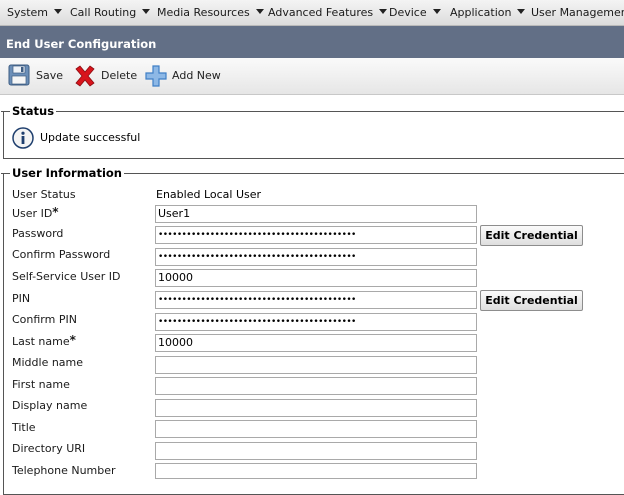 Image resolution: width=624 pixels, height=495 pixels. What do you see at coordinates (481, 12) in the screenshot?
I see `menu-label: Application` at bounding box center [481, 12].